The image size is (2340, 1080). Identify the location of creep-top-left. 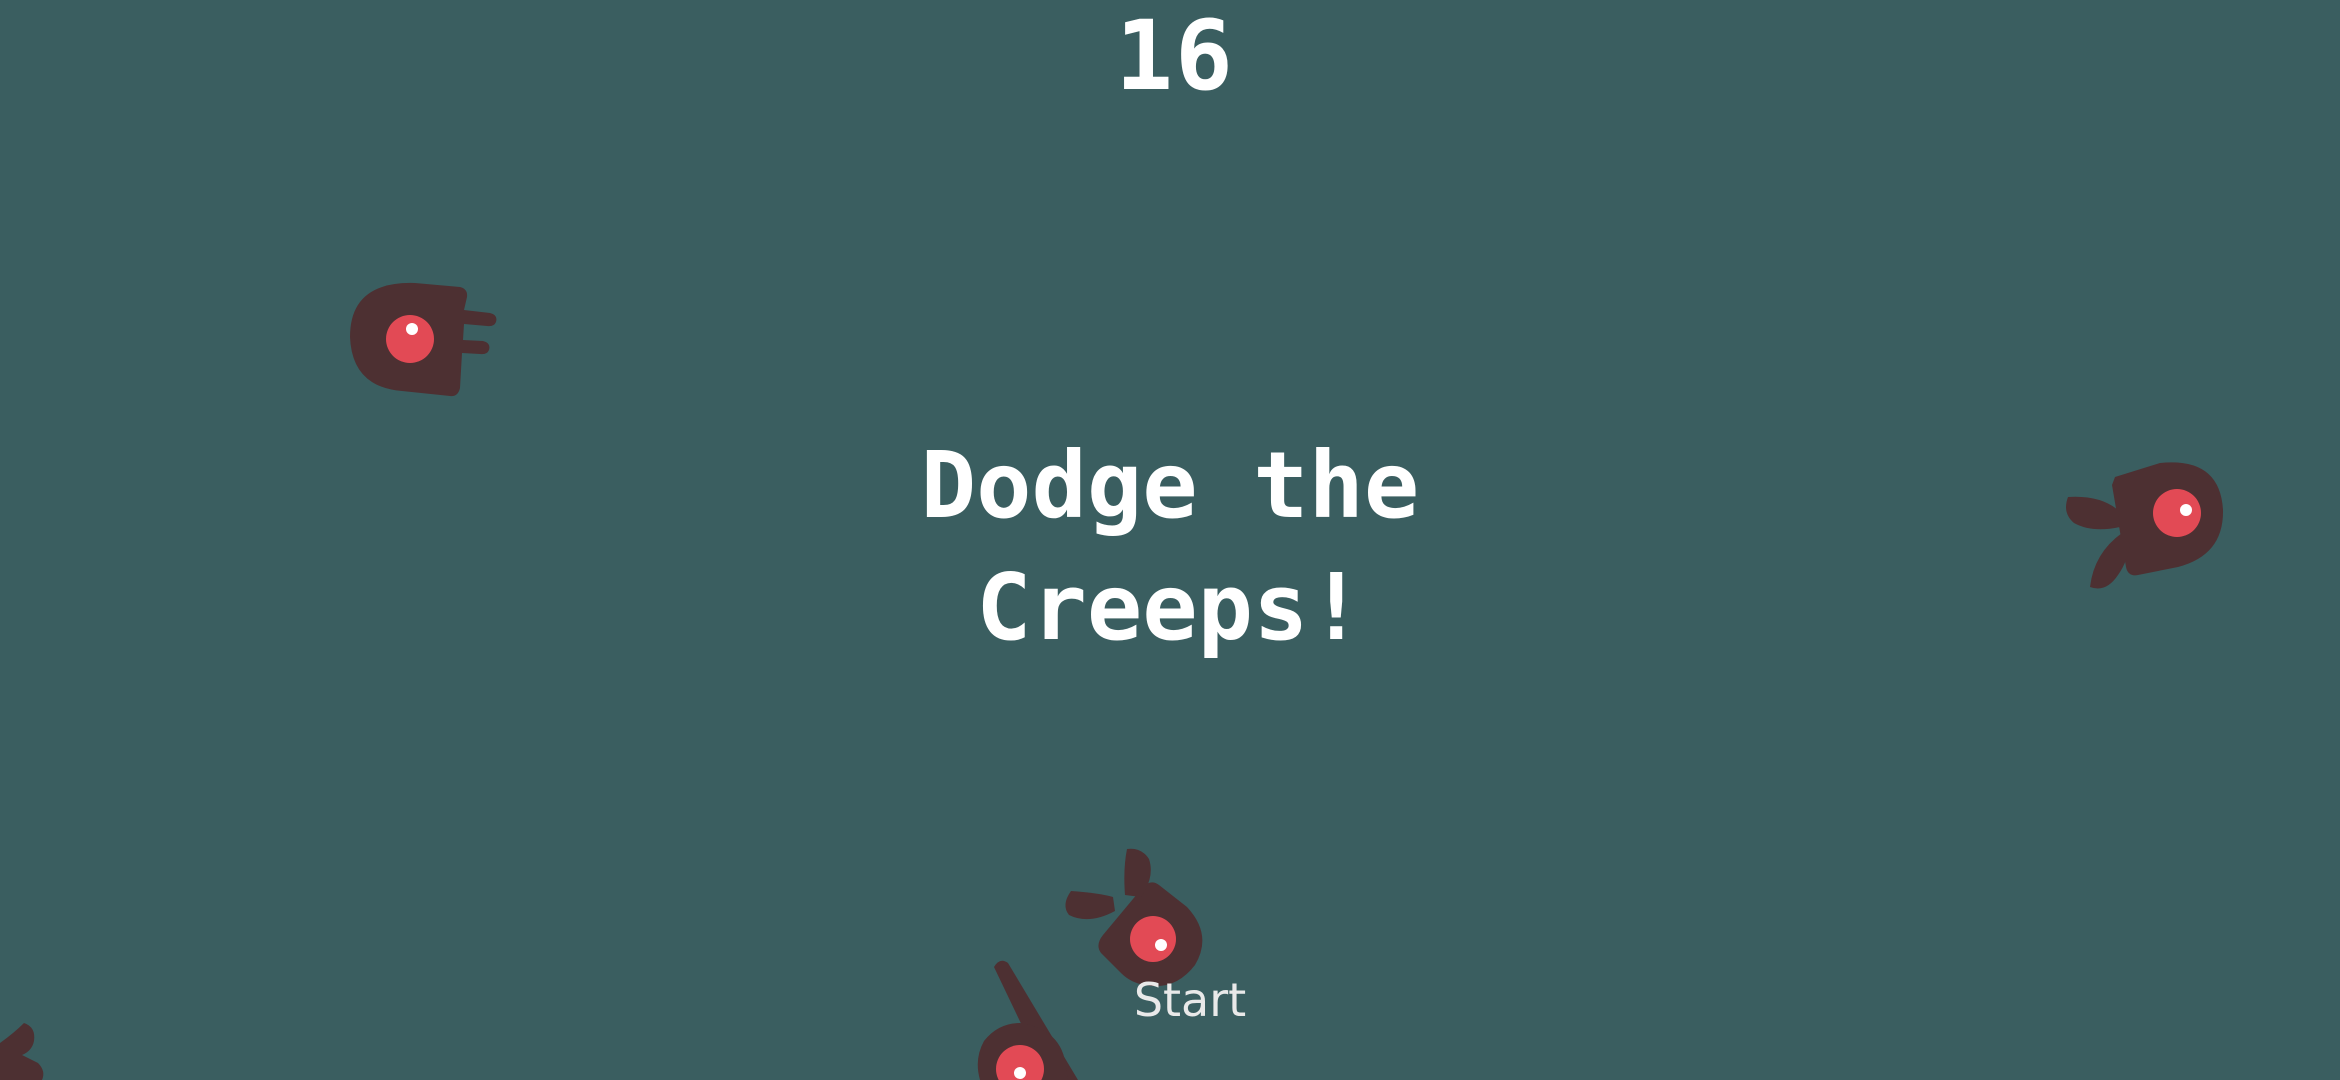
(423, 339).